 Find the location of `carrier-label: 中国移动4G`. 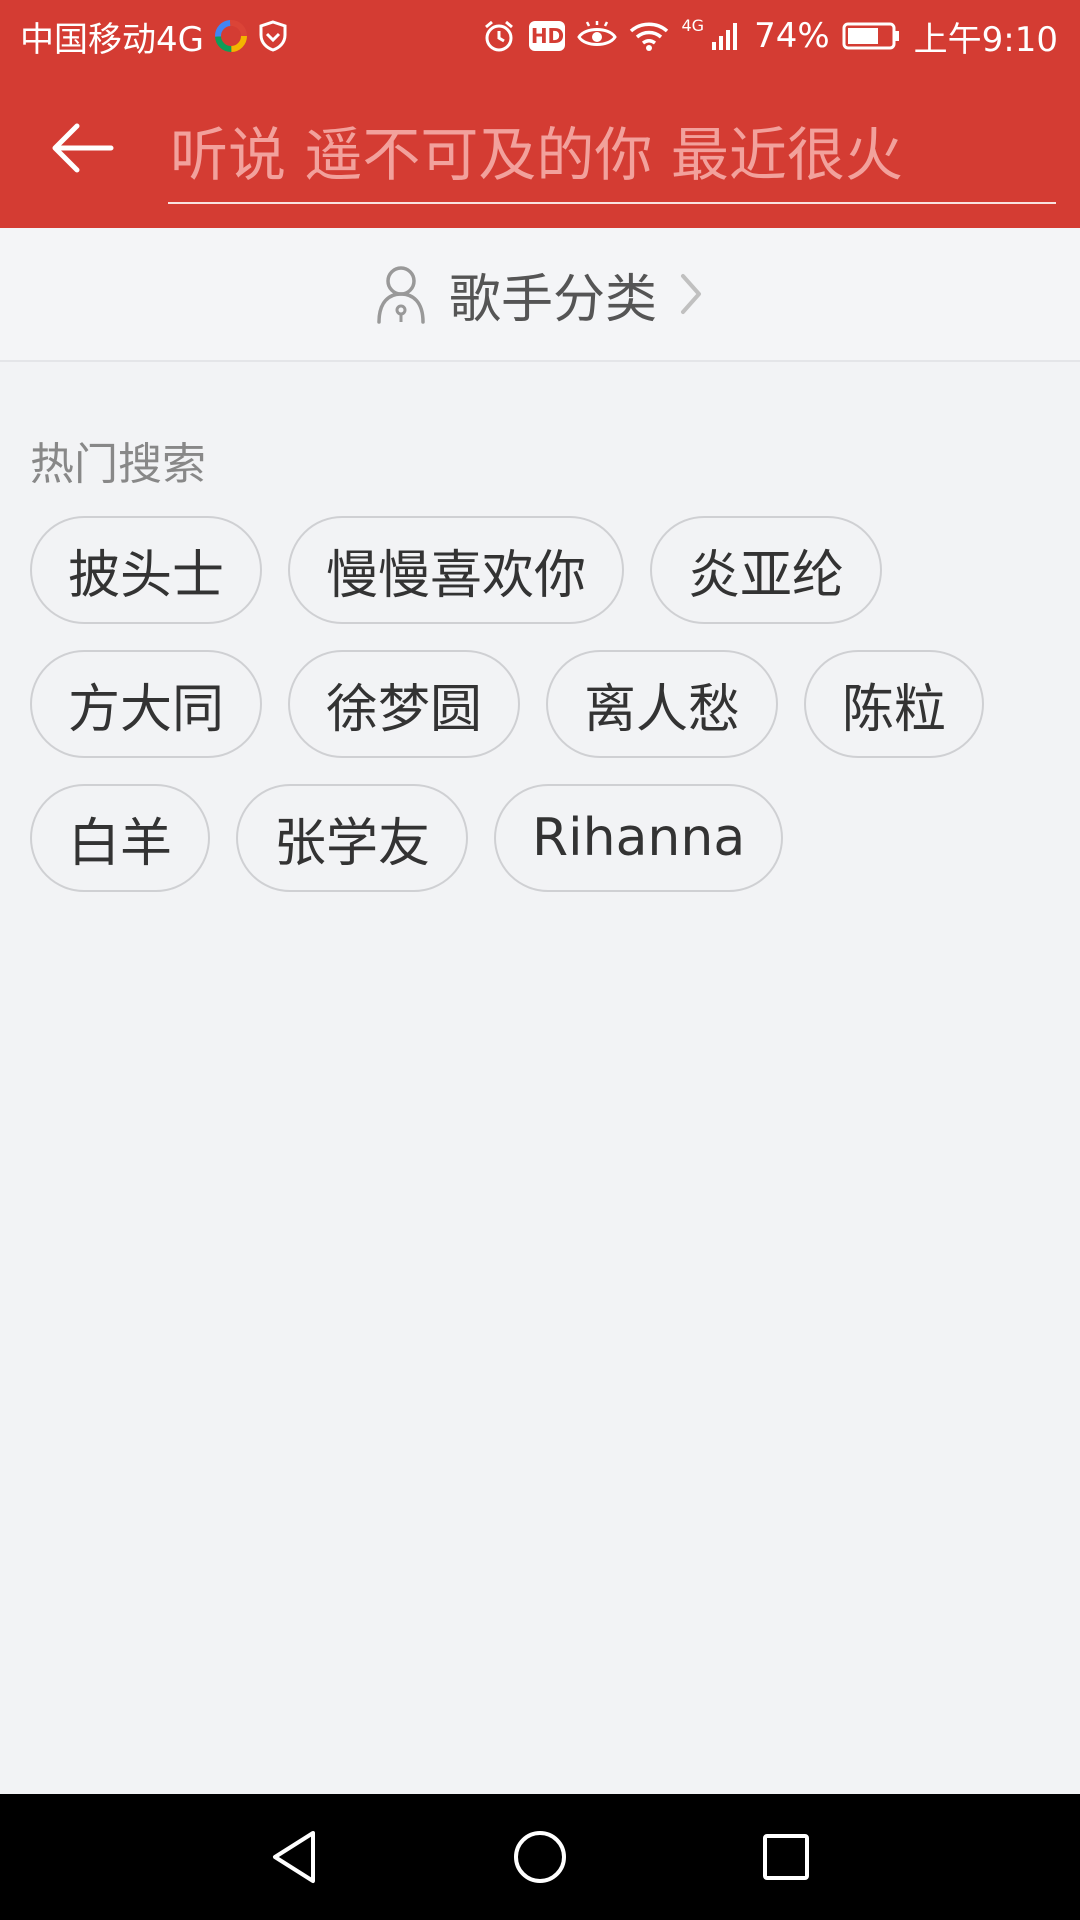

carrier-label: 中国移动4G is located at coordinates (112, 39).